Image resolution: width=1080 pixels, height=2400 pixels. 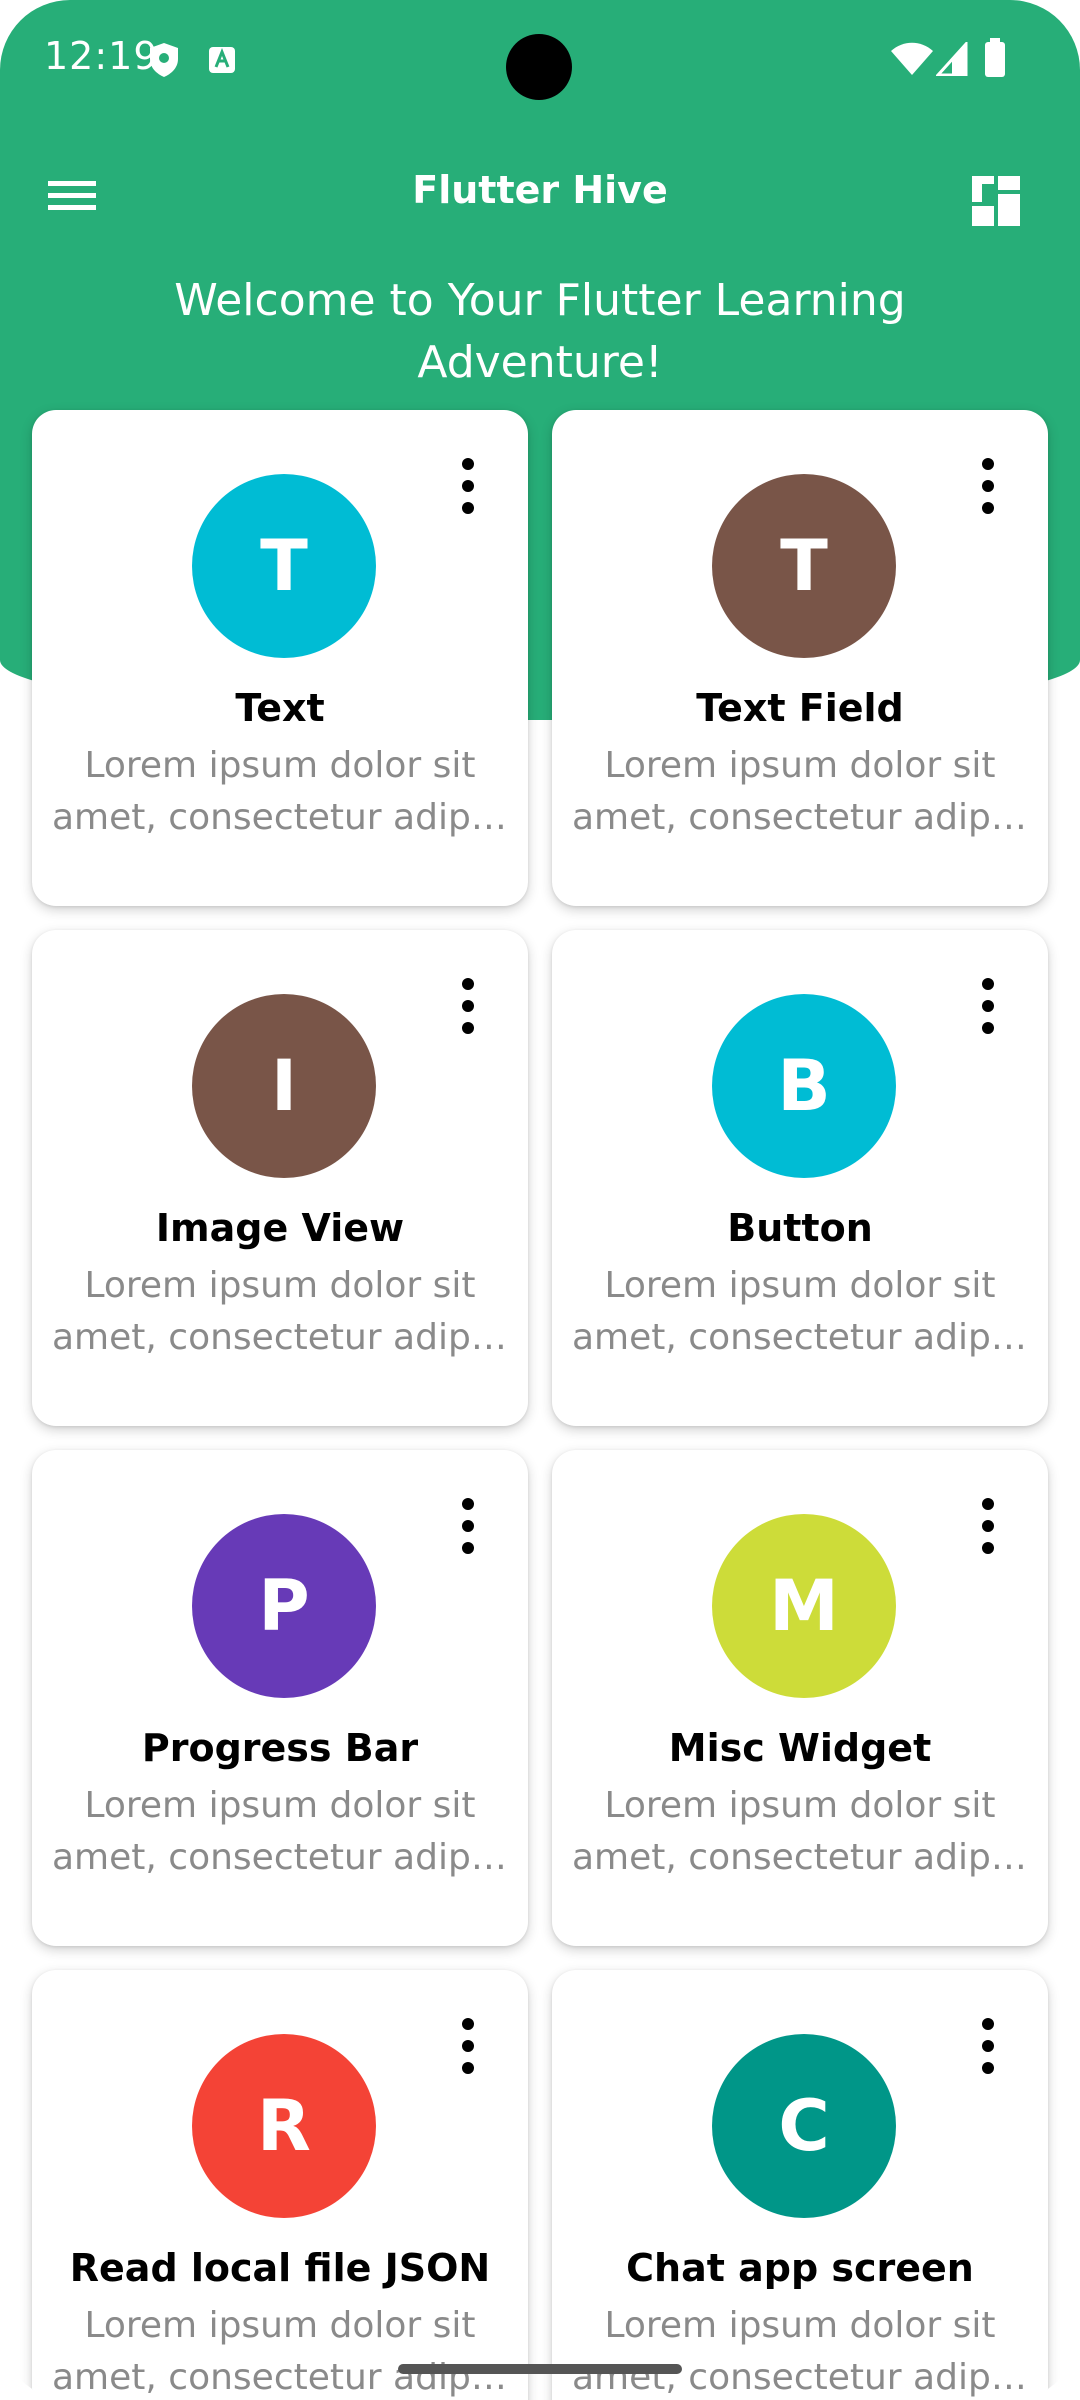 I want to click on dashboard-layout-icon, so click(x=996, y=201).